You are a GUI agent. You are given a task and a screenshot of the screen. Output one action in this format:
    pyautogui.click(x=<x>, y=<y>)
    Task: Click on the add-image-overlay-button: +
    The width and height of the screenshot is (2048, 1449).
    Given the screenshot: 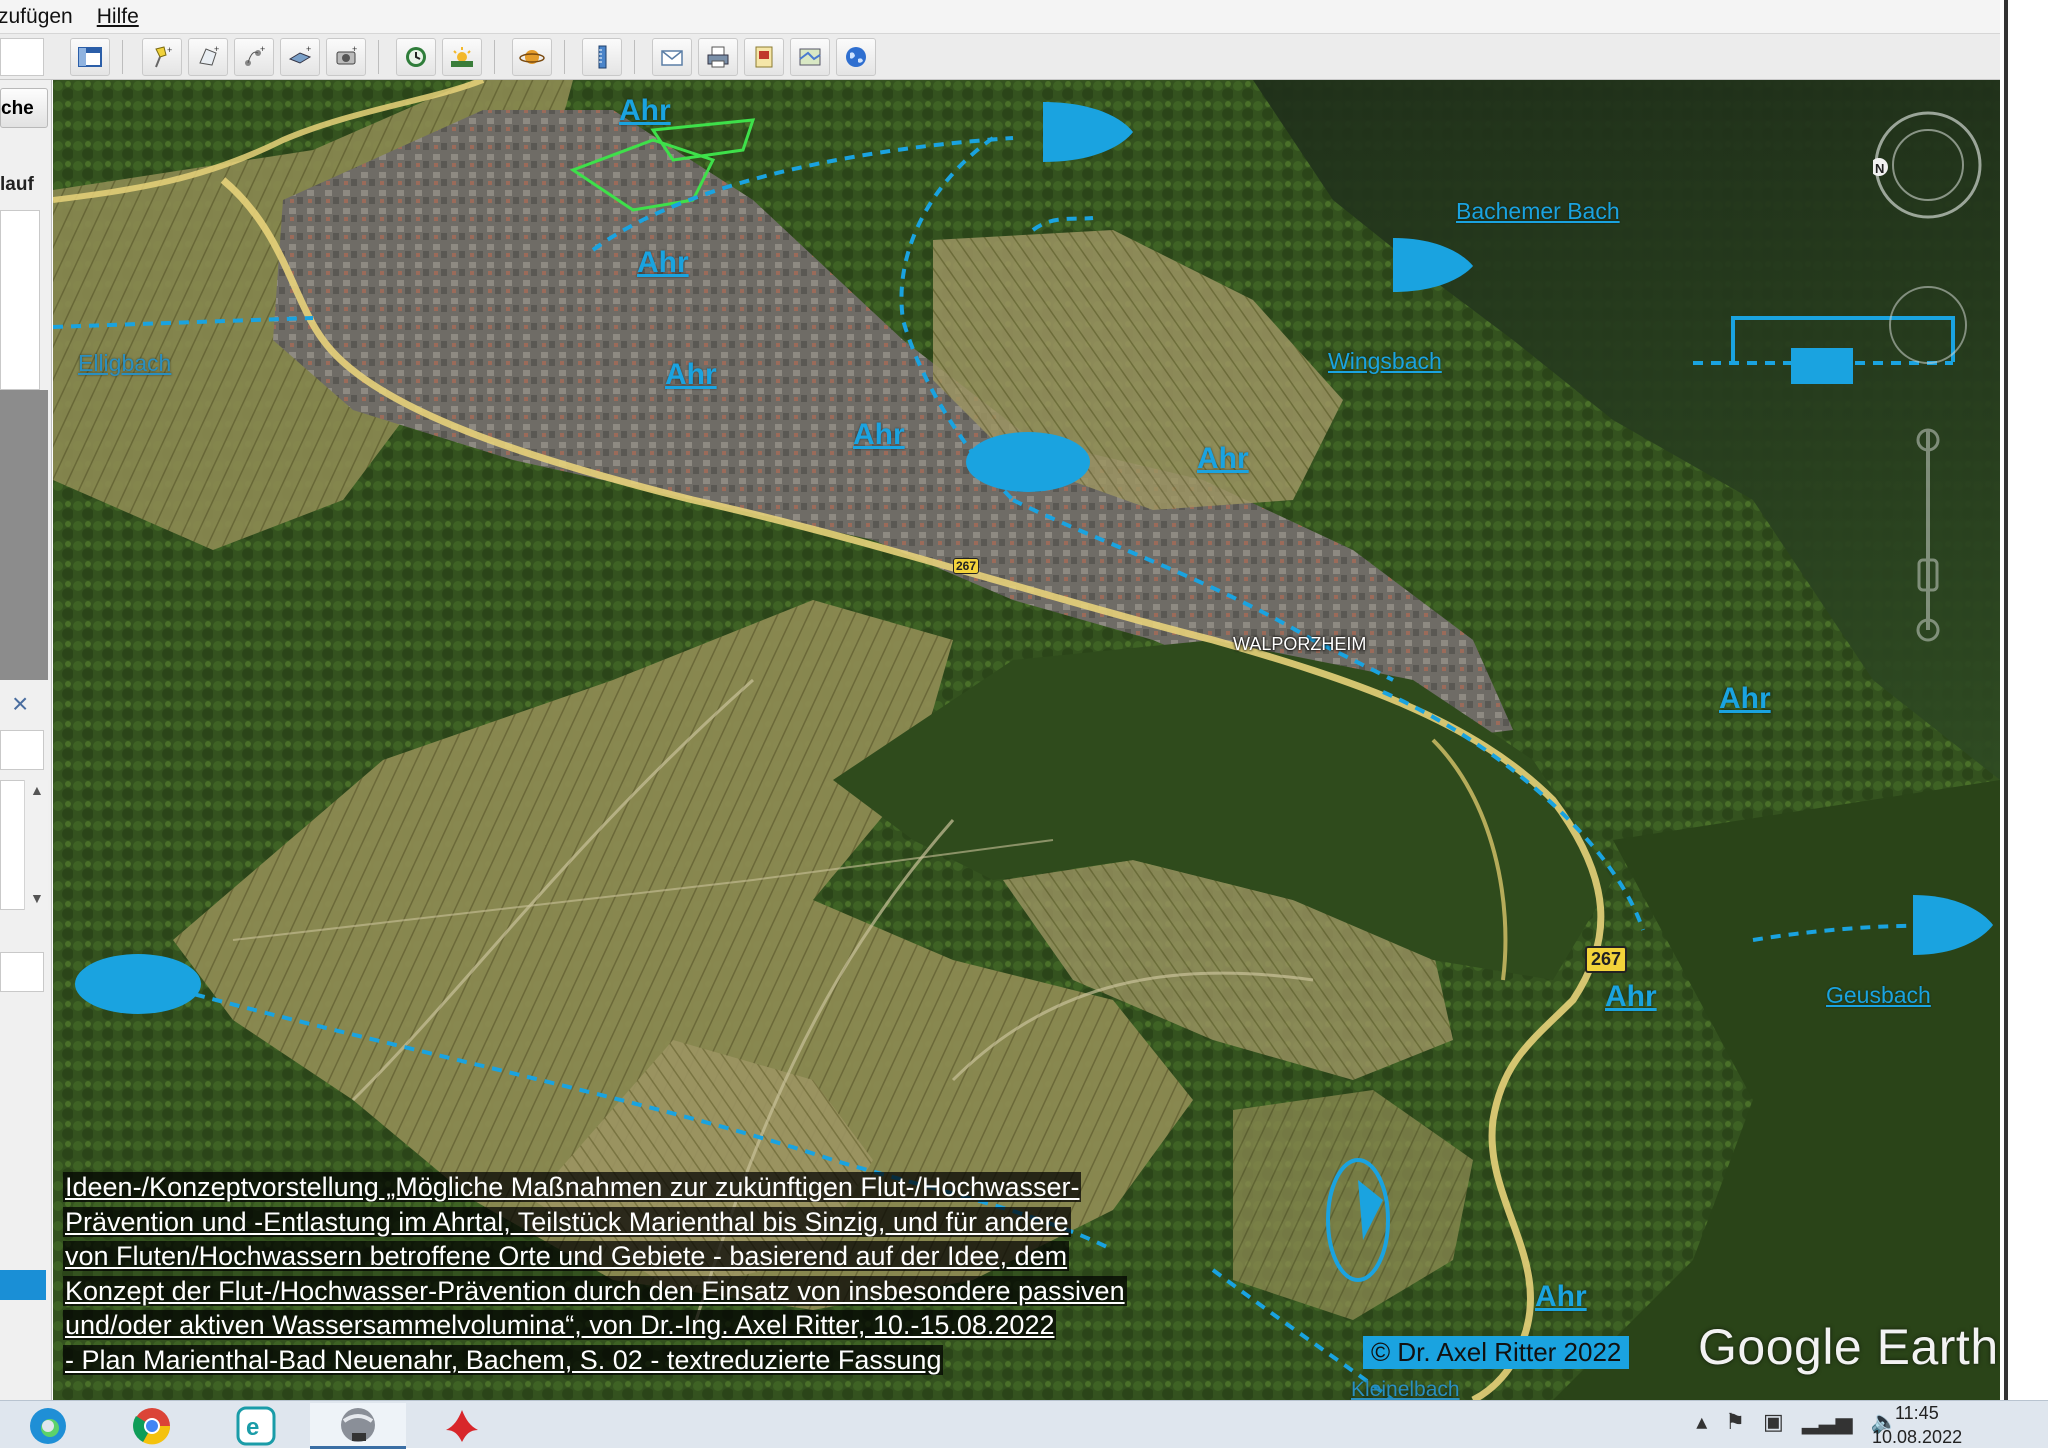 What is the action you would take?
    pyautogui.click(x=300, y=57)
    